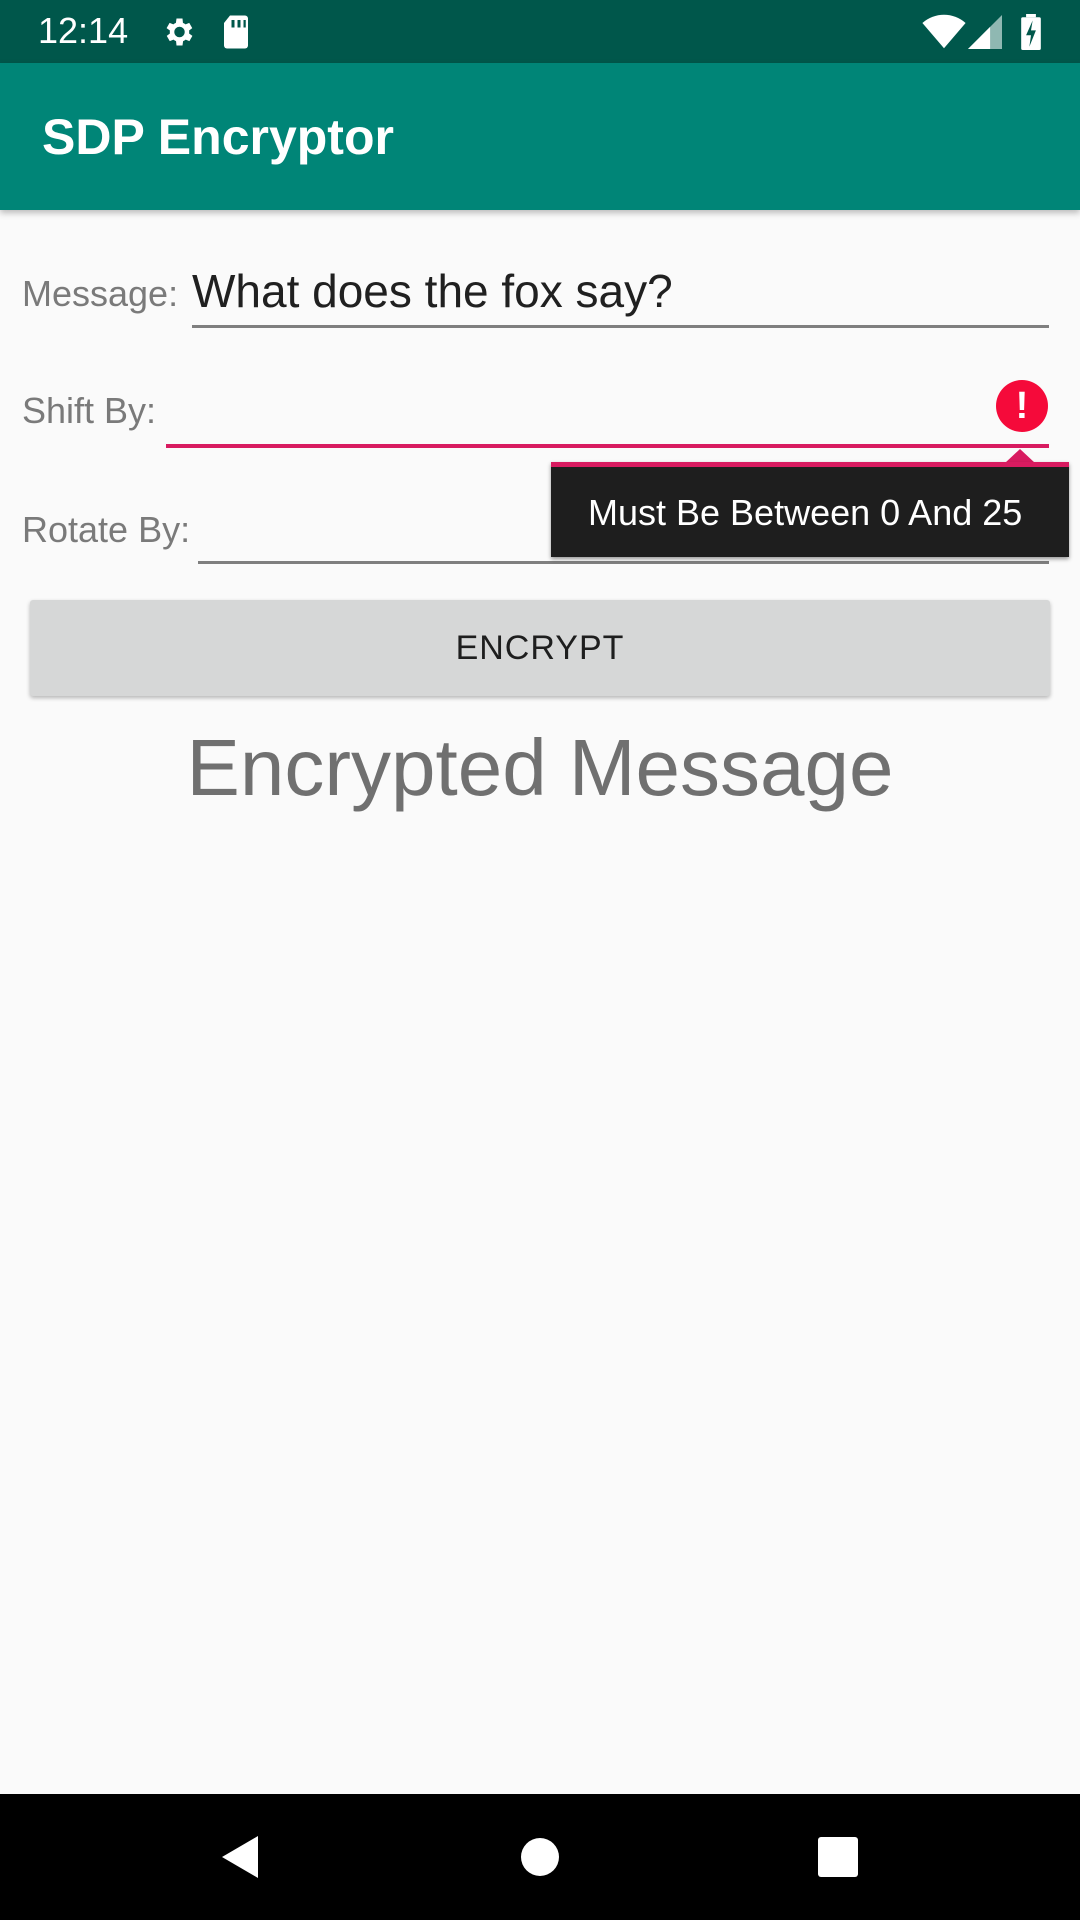  I want to click on error-popup: Must Be Between 0 And 25, so click(810, 509).